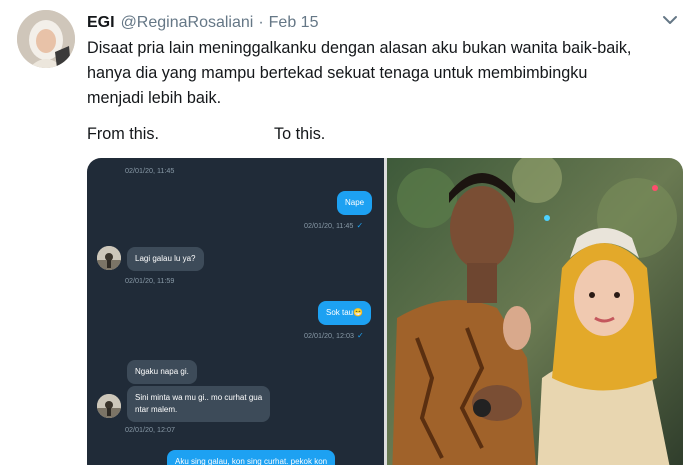 This screenshot has height=465, width=700. I want to click on display-name: EGI, so click(101, 23).